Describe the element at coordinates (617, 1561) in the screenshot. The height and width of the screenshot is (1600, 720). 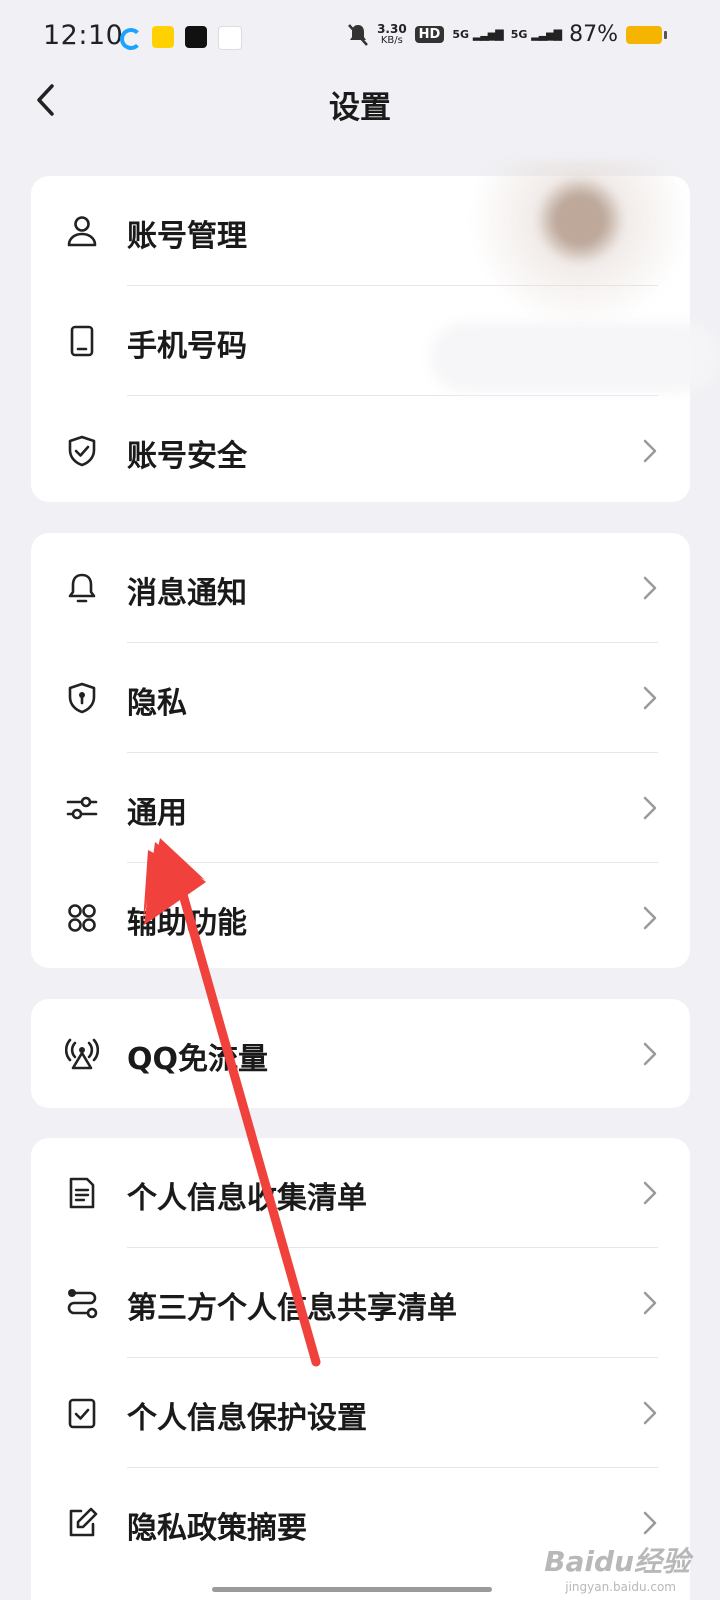
I see `baidu-watermark: Baidu经验` at that location.